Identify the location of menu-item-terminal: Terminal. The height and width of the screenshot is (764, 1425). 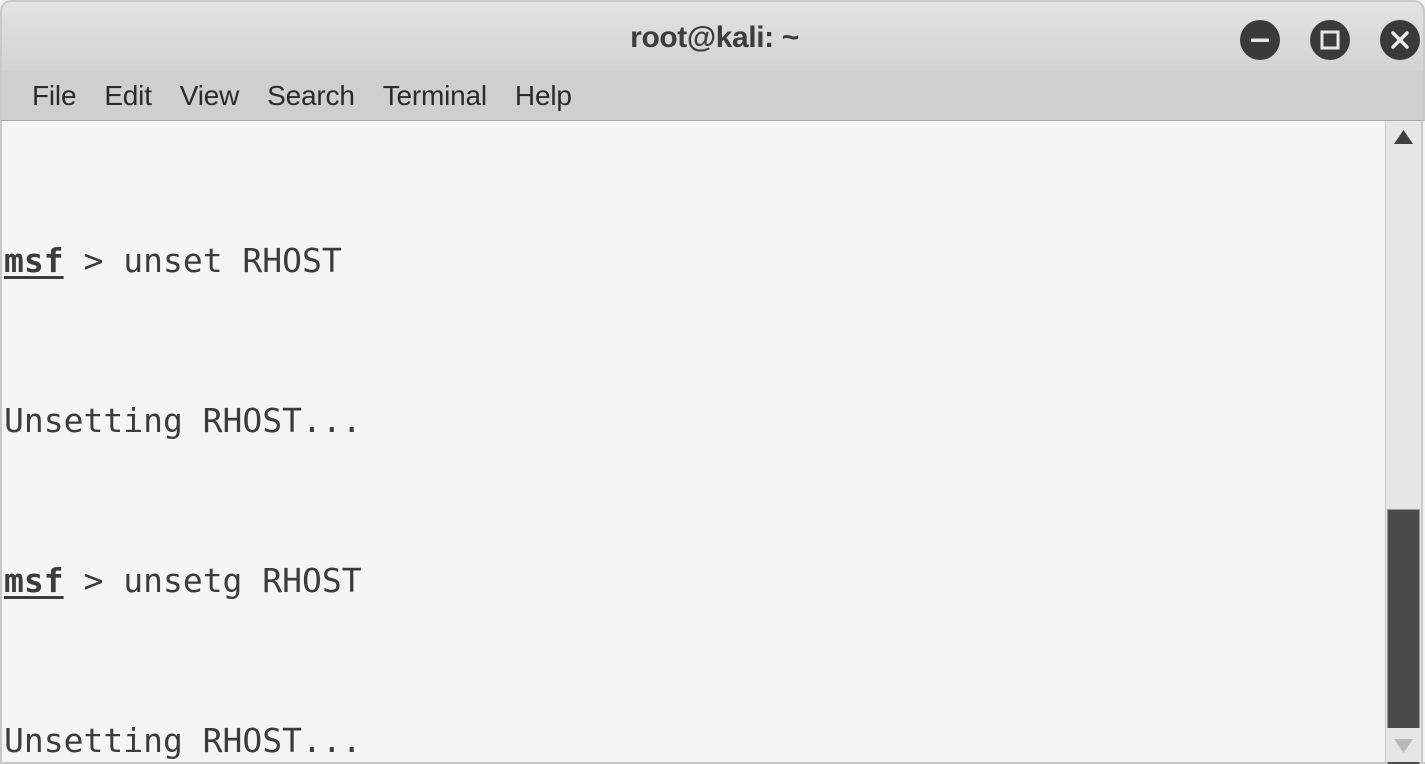
(435, 96).